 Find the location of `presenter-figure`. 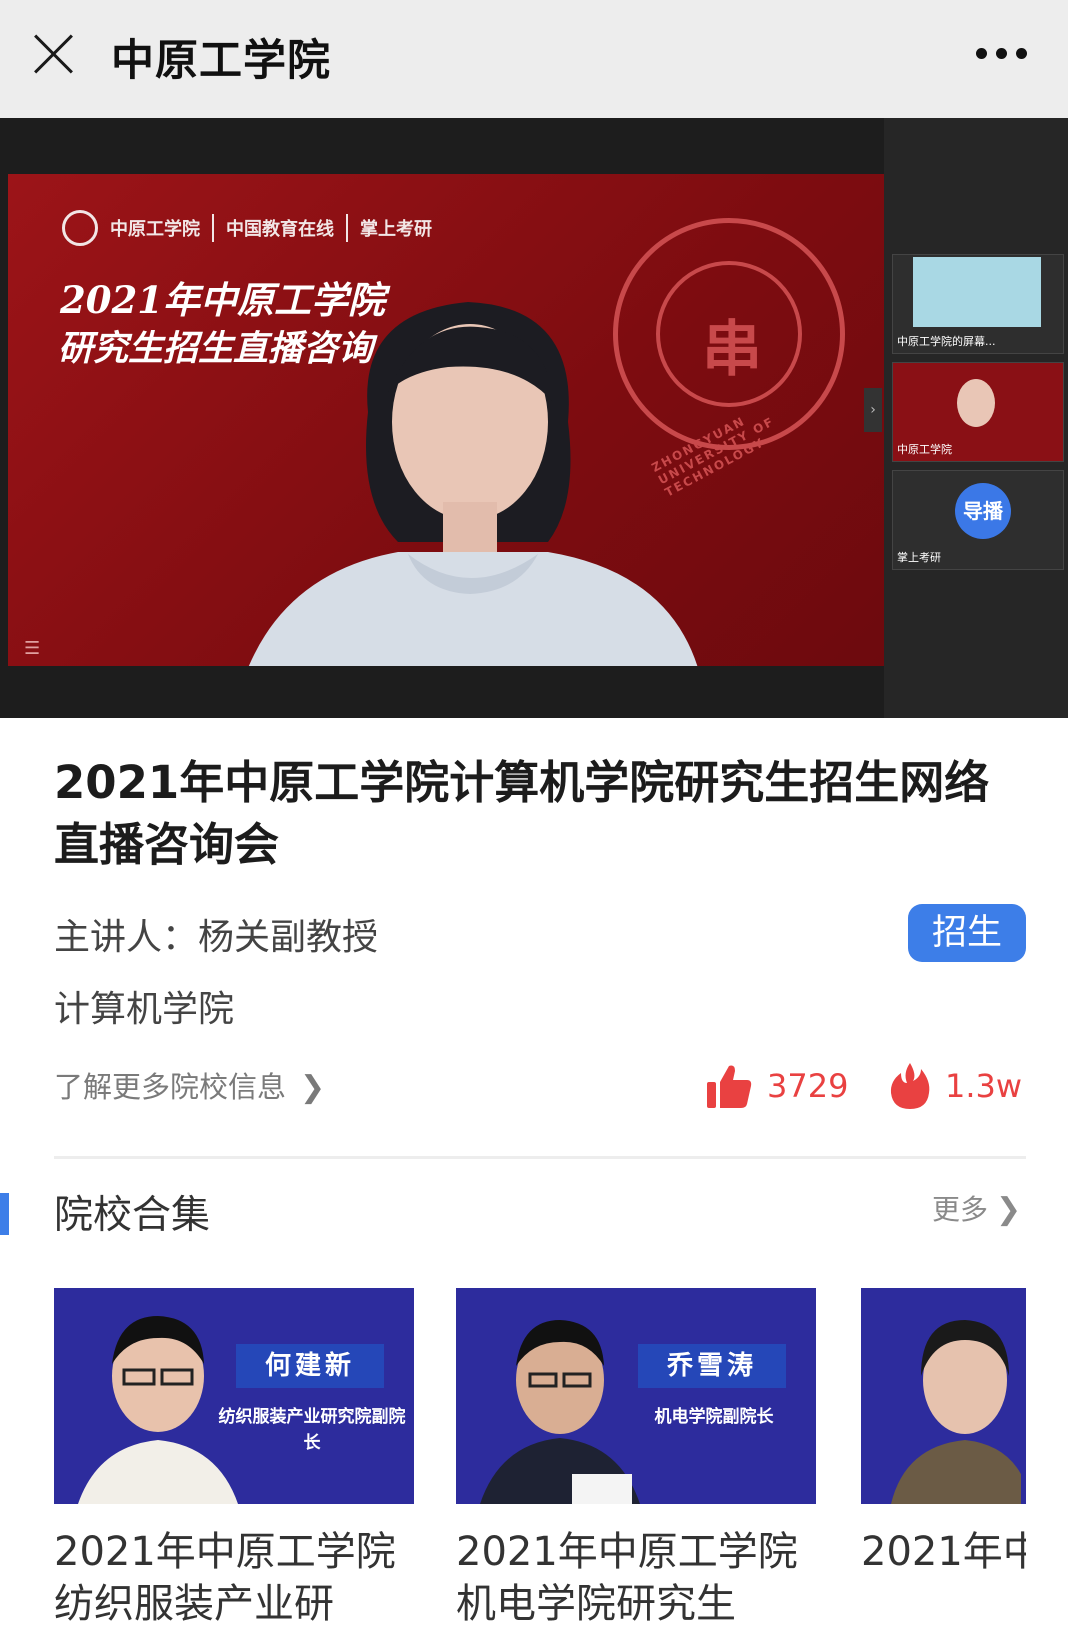

presenter-figure is located at coordinates (473, 484).